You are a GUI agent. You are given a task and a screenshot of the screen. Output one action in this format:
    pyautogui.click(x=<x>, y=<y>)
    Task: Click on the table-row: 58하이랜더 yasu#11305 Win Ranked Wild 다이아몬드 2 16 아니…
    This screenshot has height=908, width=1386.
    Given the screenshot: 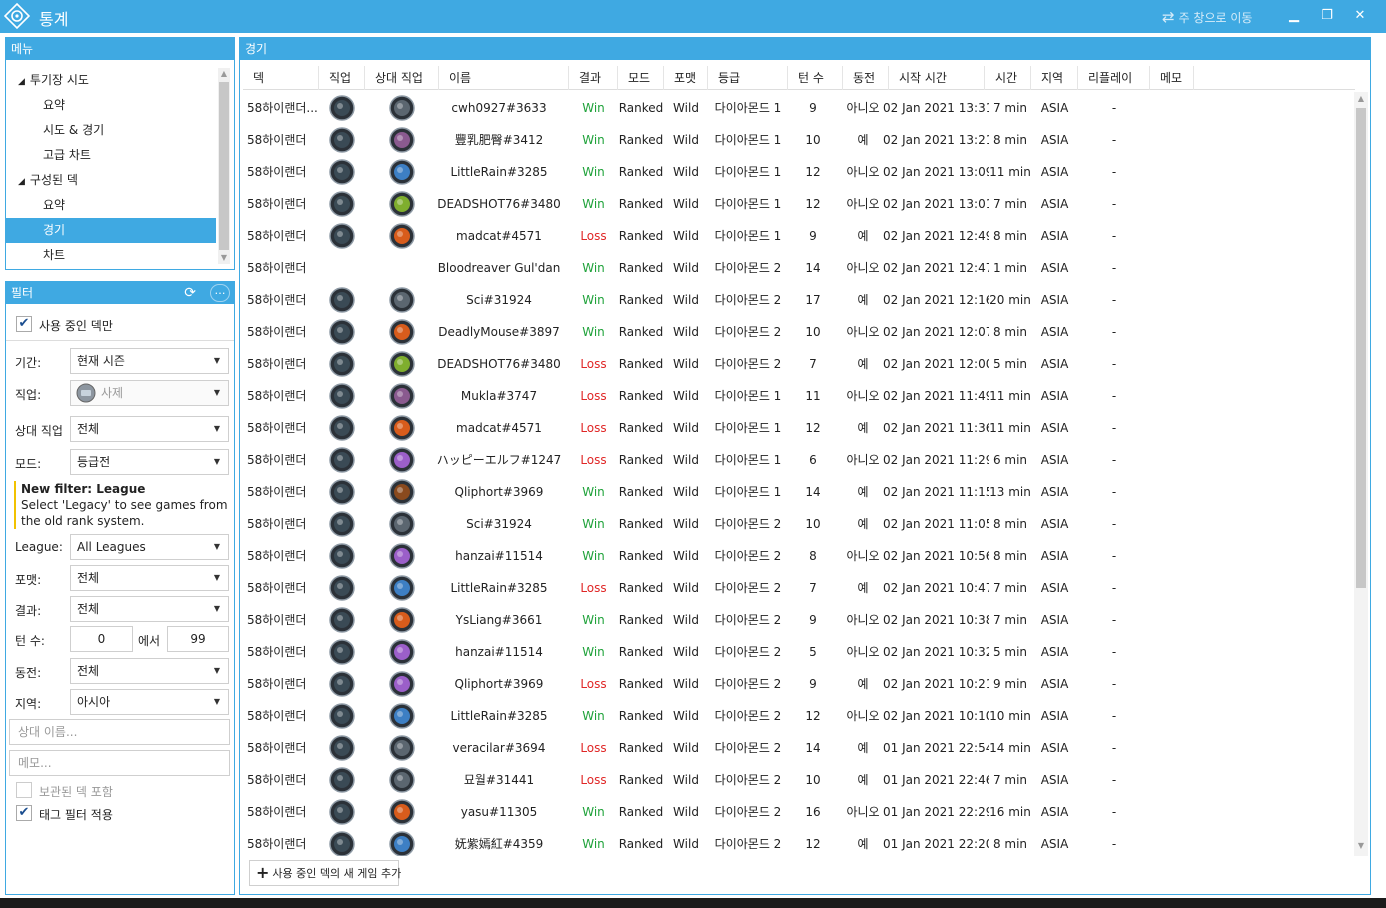 What is the action you would take?
    pyautogui.click(x=799, y=812)
    